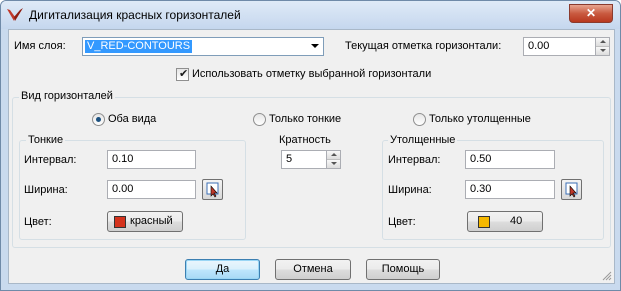  Describe the element at coordinates (510, 189) in the screenshot. I see `thick-width-input: 0.30` at that location.